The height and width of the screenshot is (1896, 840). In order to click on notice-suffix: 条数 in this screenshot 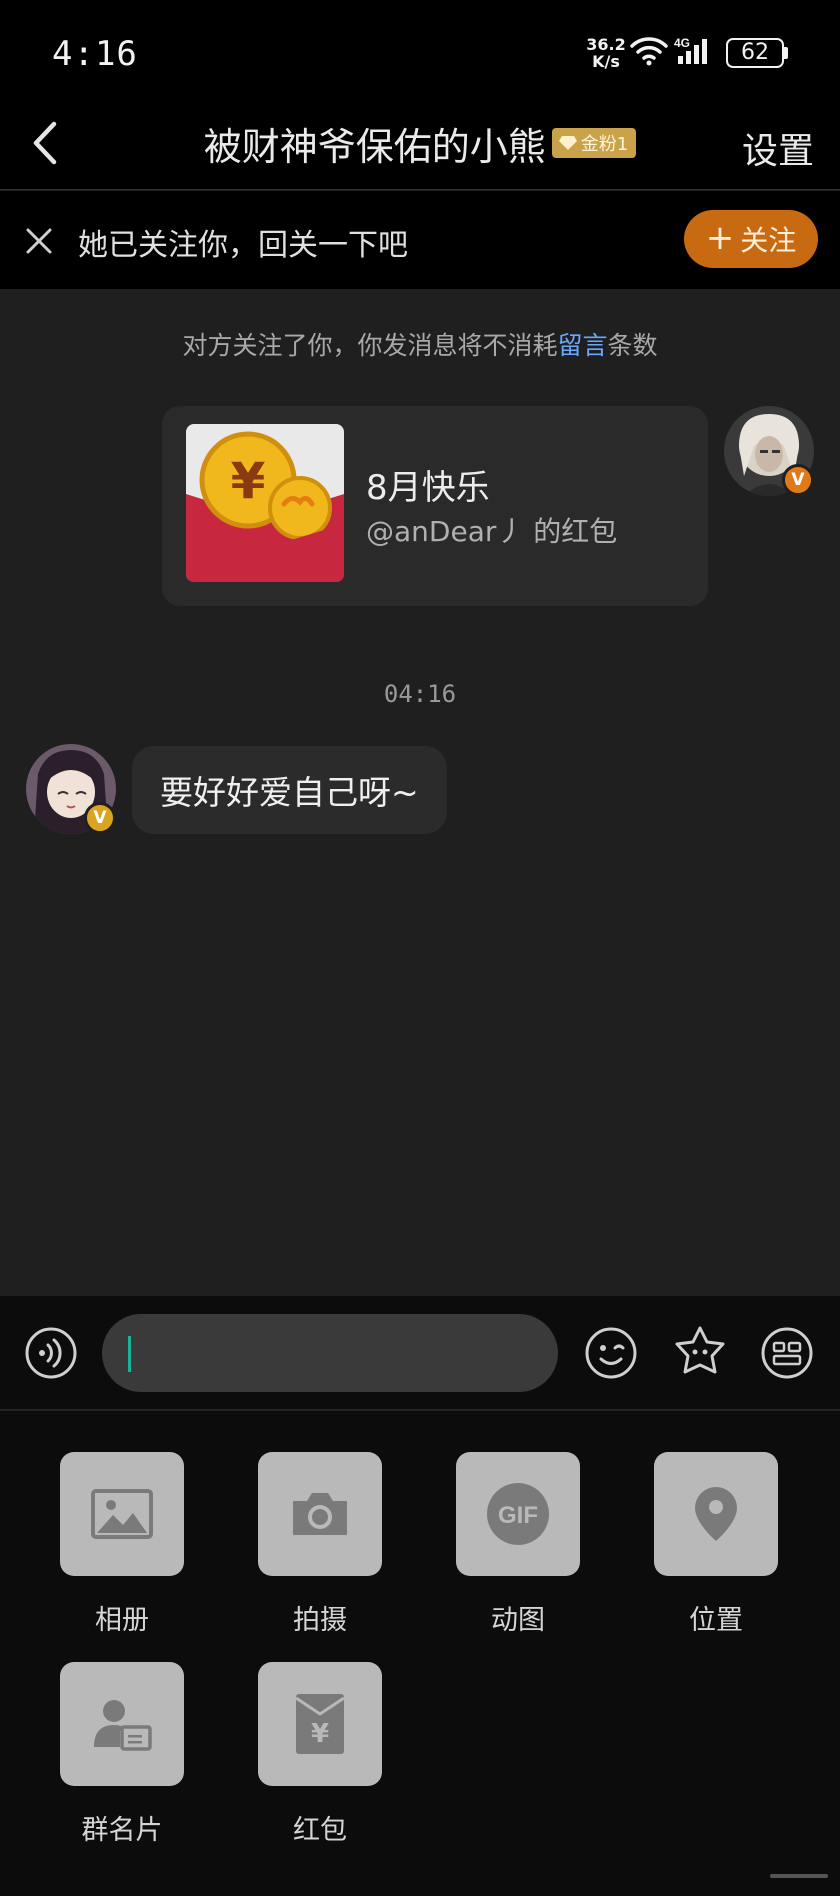, I will do `click(632, 345)`.